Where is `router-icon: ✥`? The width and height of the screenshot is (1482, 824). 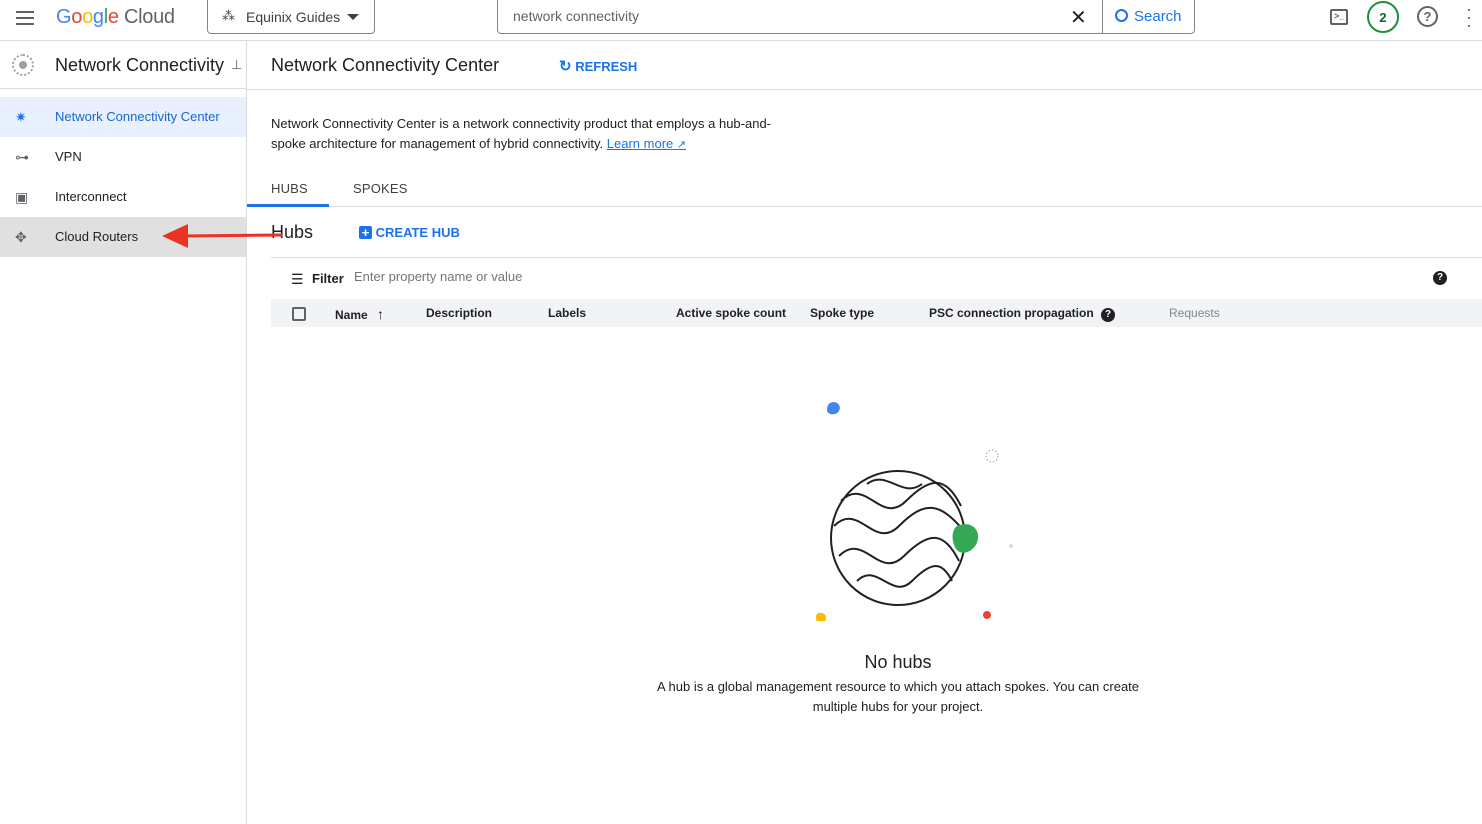 router-icon: ✥ is located at coordinates (21, 237).